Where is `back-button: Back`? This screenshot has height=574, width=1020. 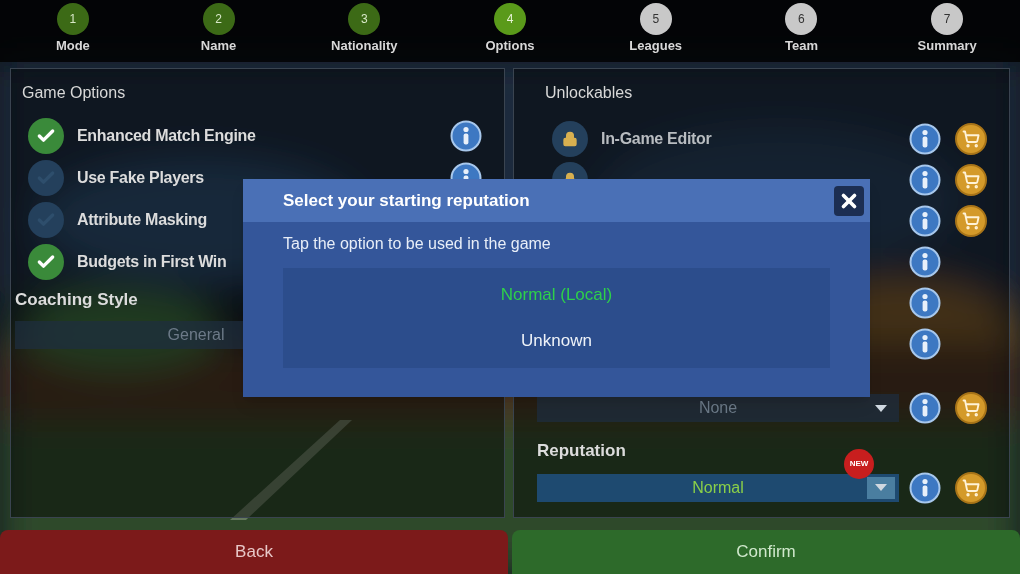 back-button: Back is located at coordinates (254, 552).